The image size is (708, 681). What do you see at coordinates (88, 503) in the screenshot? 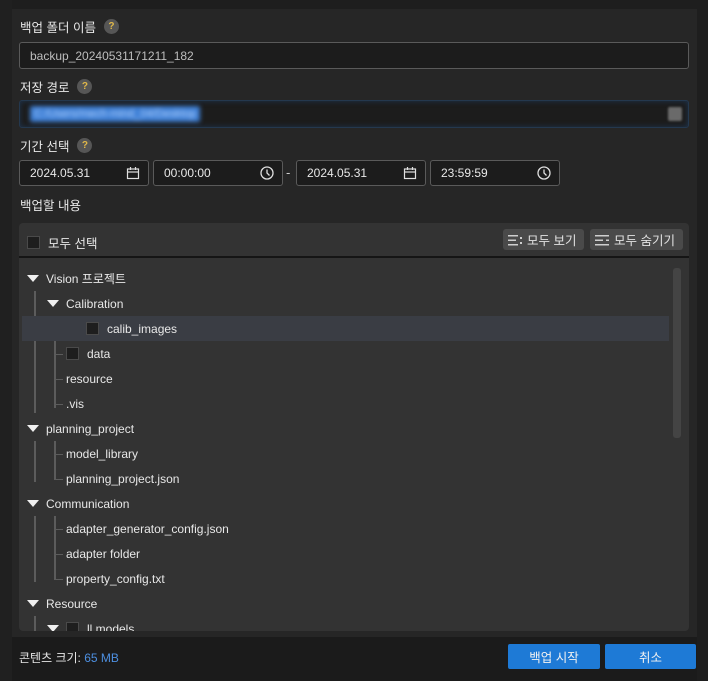
I see `tree-item-label: Communication` at bounding box center [88, 503].